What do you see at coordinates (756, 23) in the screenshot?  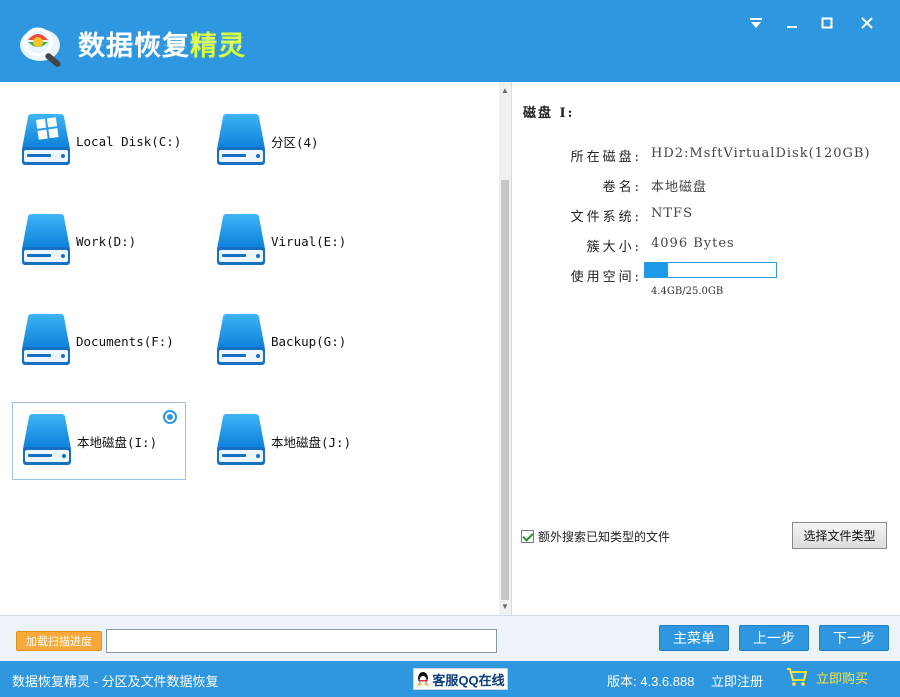 I see `menu-down-icon` at bounding box center [756, 23].